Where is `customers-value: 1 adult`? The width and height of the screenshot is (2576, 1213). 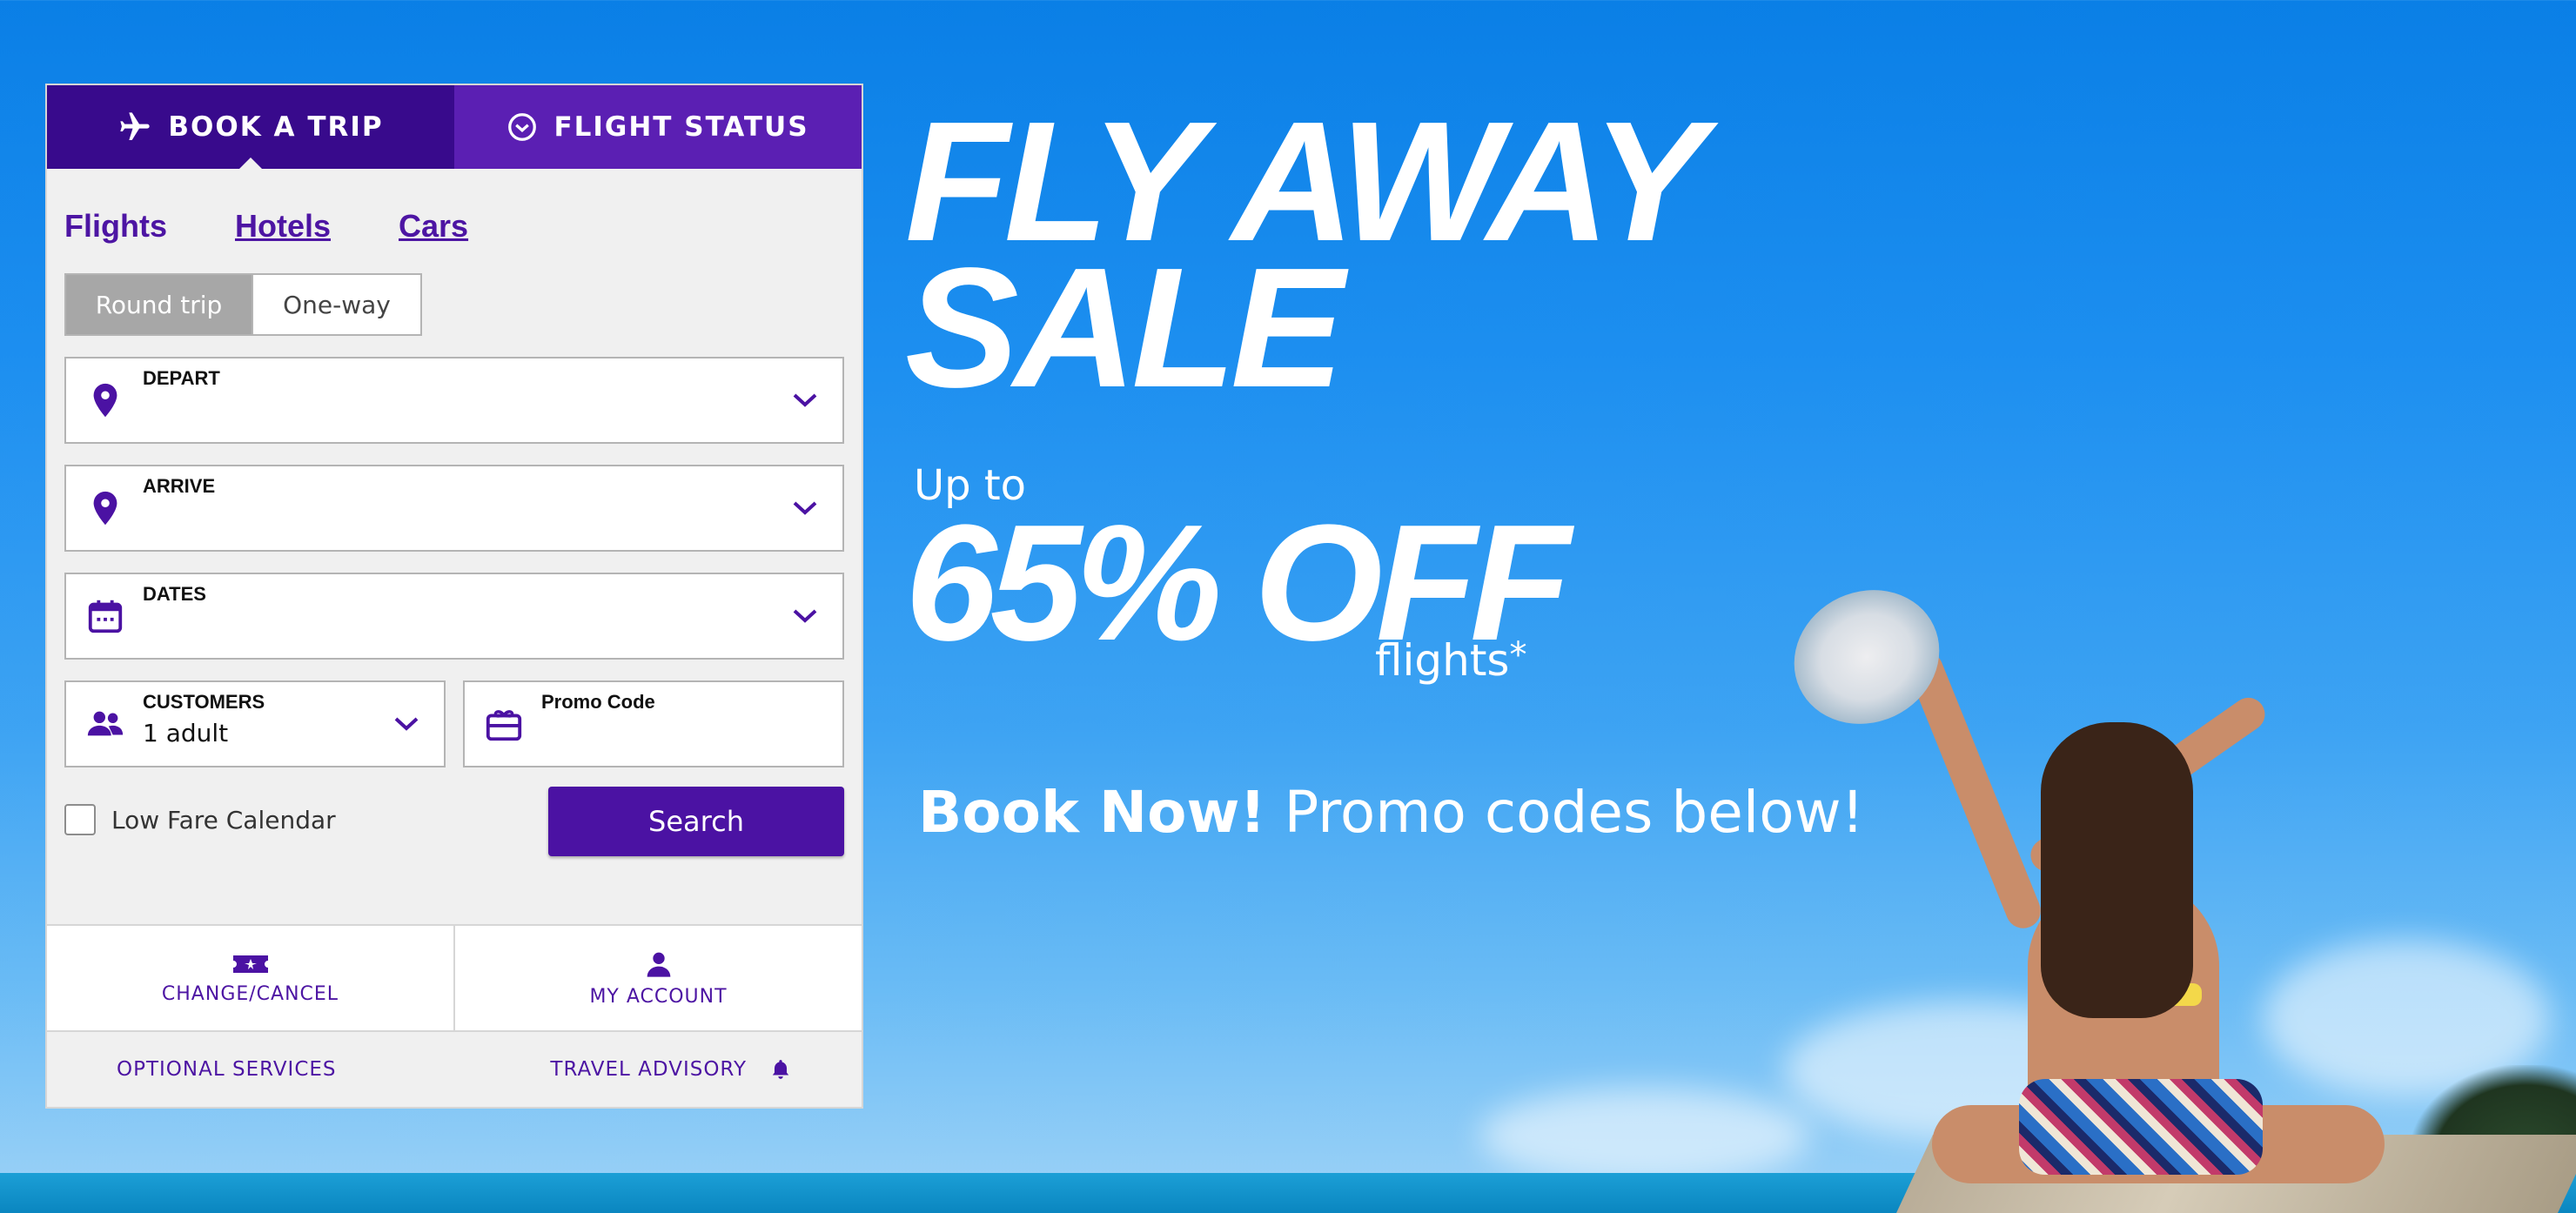
customers-value: 1 adult is located at coordinates (186, 733).